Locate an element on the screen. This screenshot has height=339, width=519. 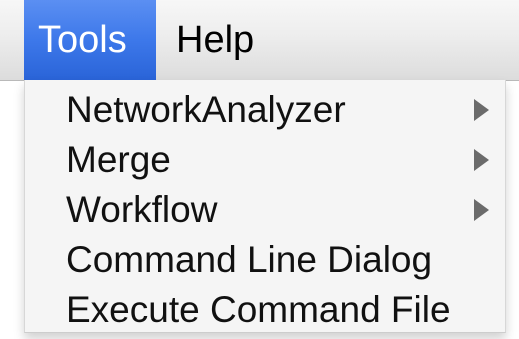
menu-help-label: Help is located at coordinates (215, 40).